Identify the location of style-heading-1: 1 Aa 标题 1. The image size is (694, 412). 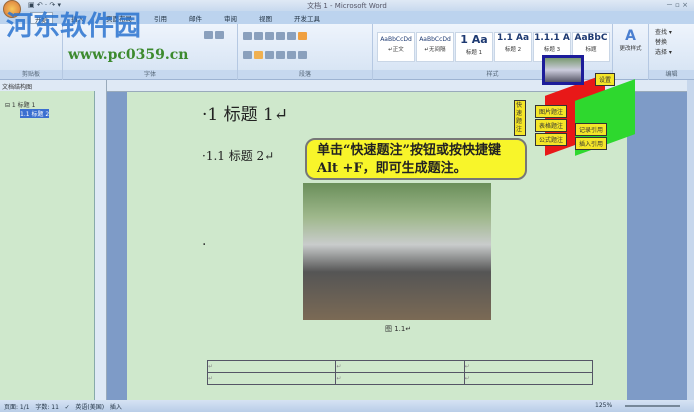
(474, 47).